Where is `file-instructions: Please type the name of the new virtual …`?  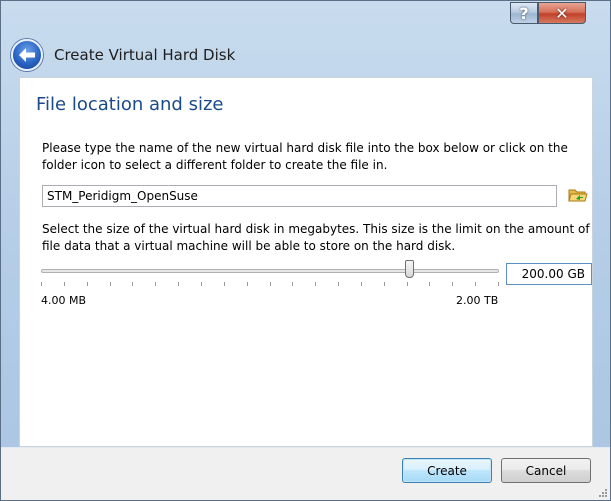
file-instructions: Please type the name of the new virtual … is located at coordinates (305, 156).